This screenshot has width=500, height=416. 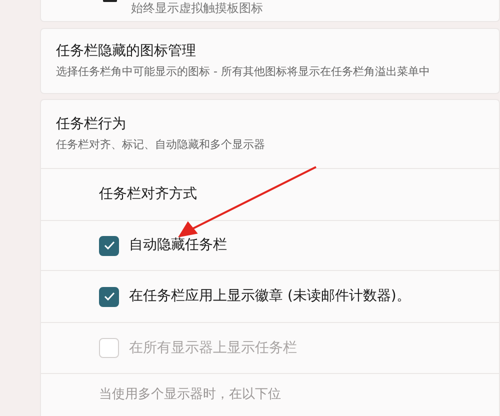 What do you see at coordinates (190, 395) in the screenshot?
I see `setting-description: 当使用多个显示器时，在以下位` at bounding box center [190, 395].